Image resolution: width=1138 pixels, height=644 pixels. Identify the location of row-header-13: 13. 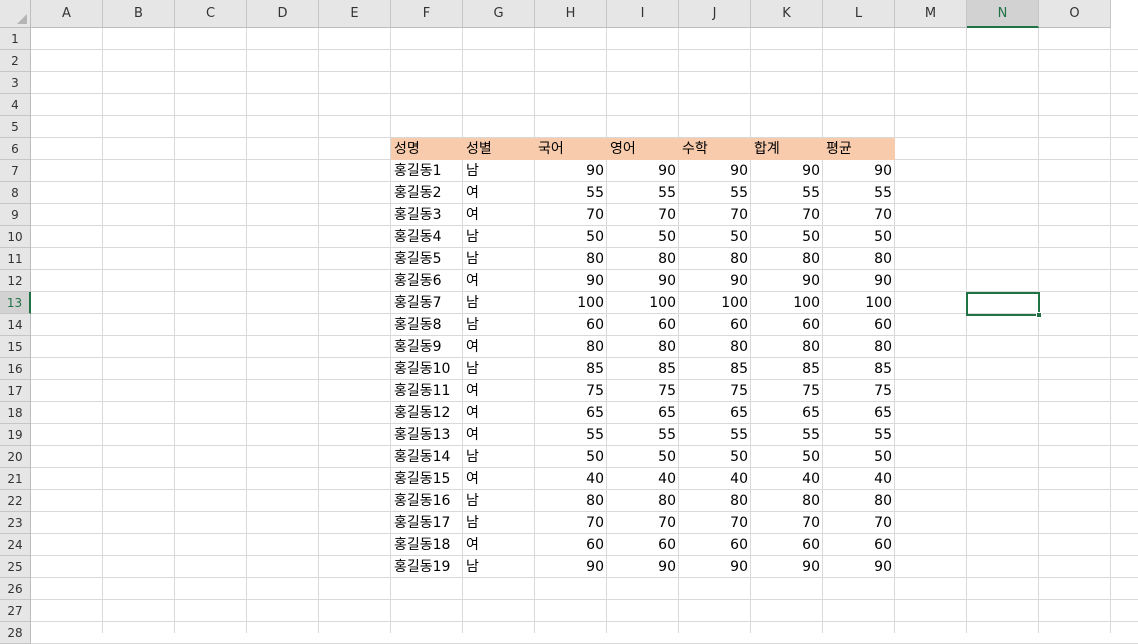
(15, 303).